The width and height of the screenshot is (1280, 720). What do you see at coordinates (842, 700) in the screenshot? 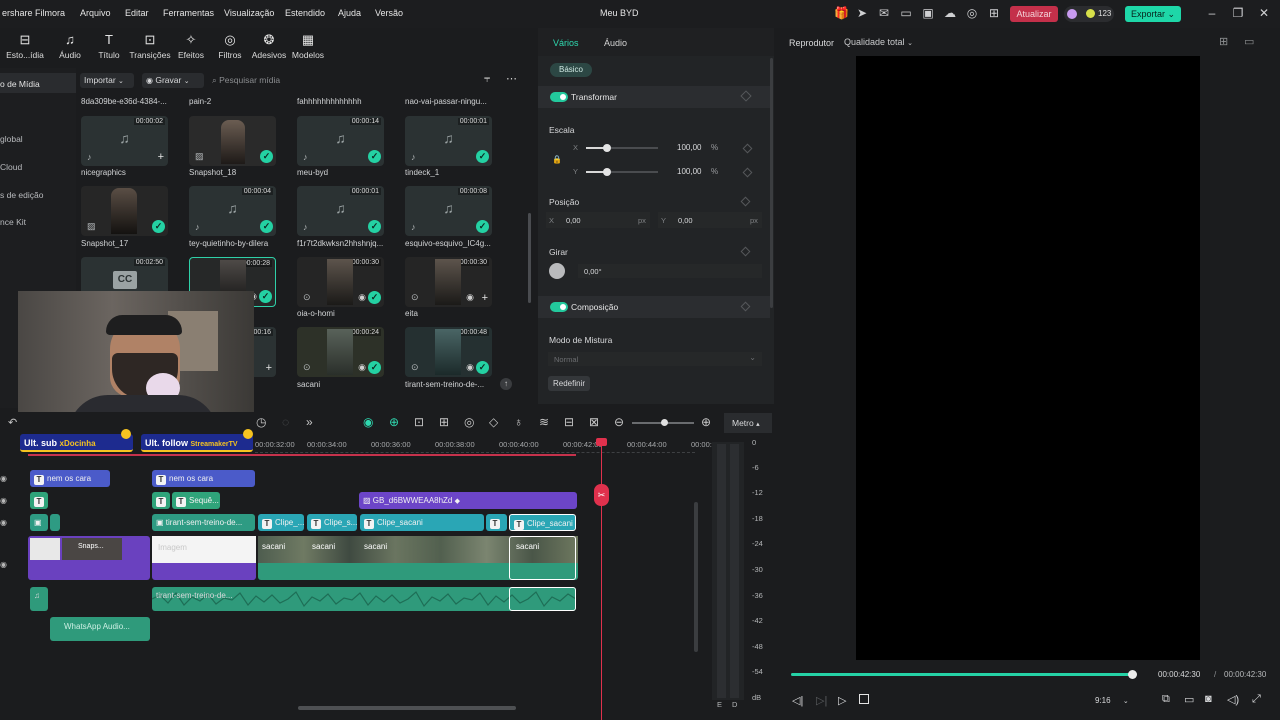
I see `play-icon: ▷` at bounding box center [842, 700].